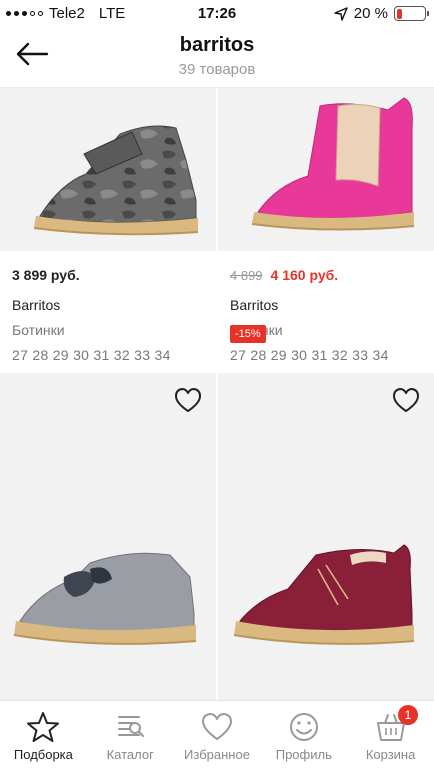 Image resolution: width=434 pixels, height=770 pixels. What do you see at coordinates (324, 594) in the screenshot?
I see `burgundy-boot-illustration` at bounding box center [324, 594].